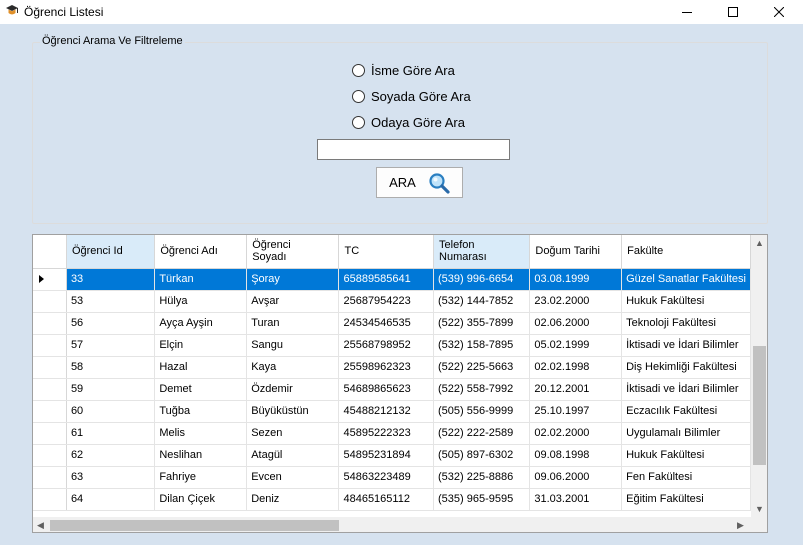  Describe the element at coordinates (293, 279) in the screenshot. I see `table-cell: Şoray` at that location.